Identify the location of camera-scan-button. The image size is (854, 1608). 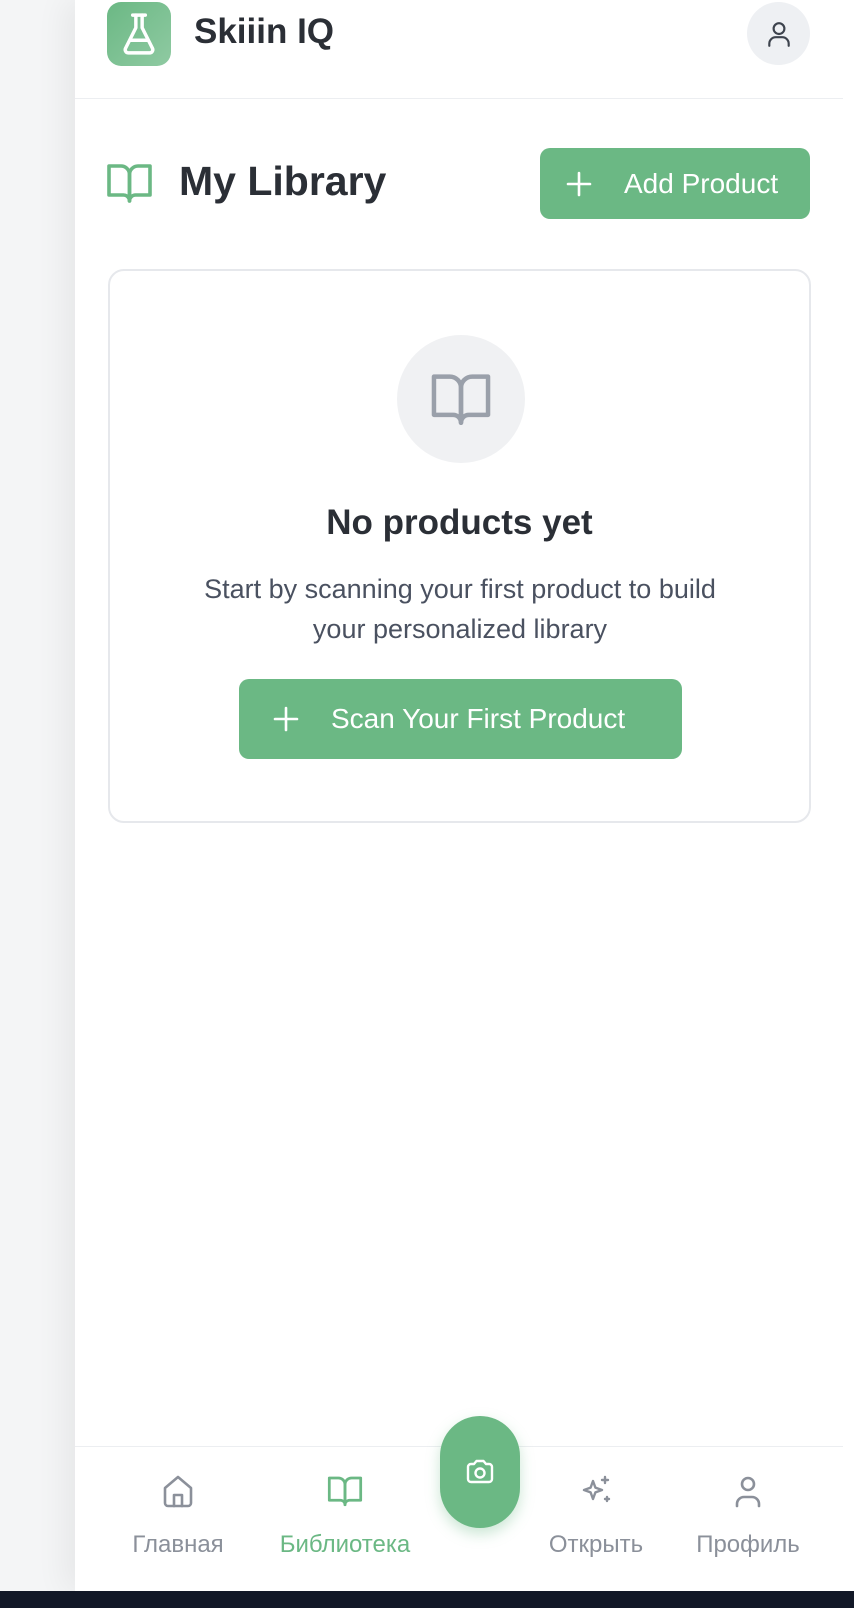
(480, 1472).